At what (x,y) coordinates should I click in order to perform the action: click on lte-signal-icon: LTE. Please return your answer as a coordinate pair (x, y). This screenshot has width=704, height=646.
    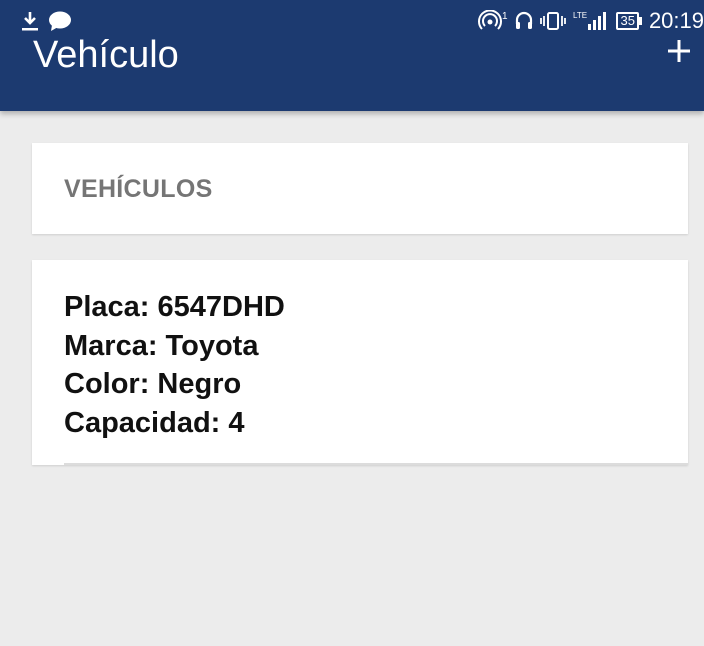
    Looking at the image, I should click on (591, 21).